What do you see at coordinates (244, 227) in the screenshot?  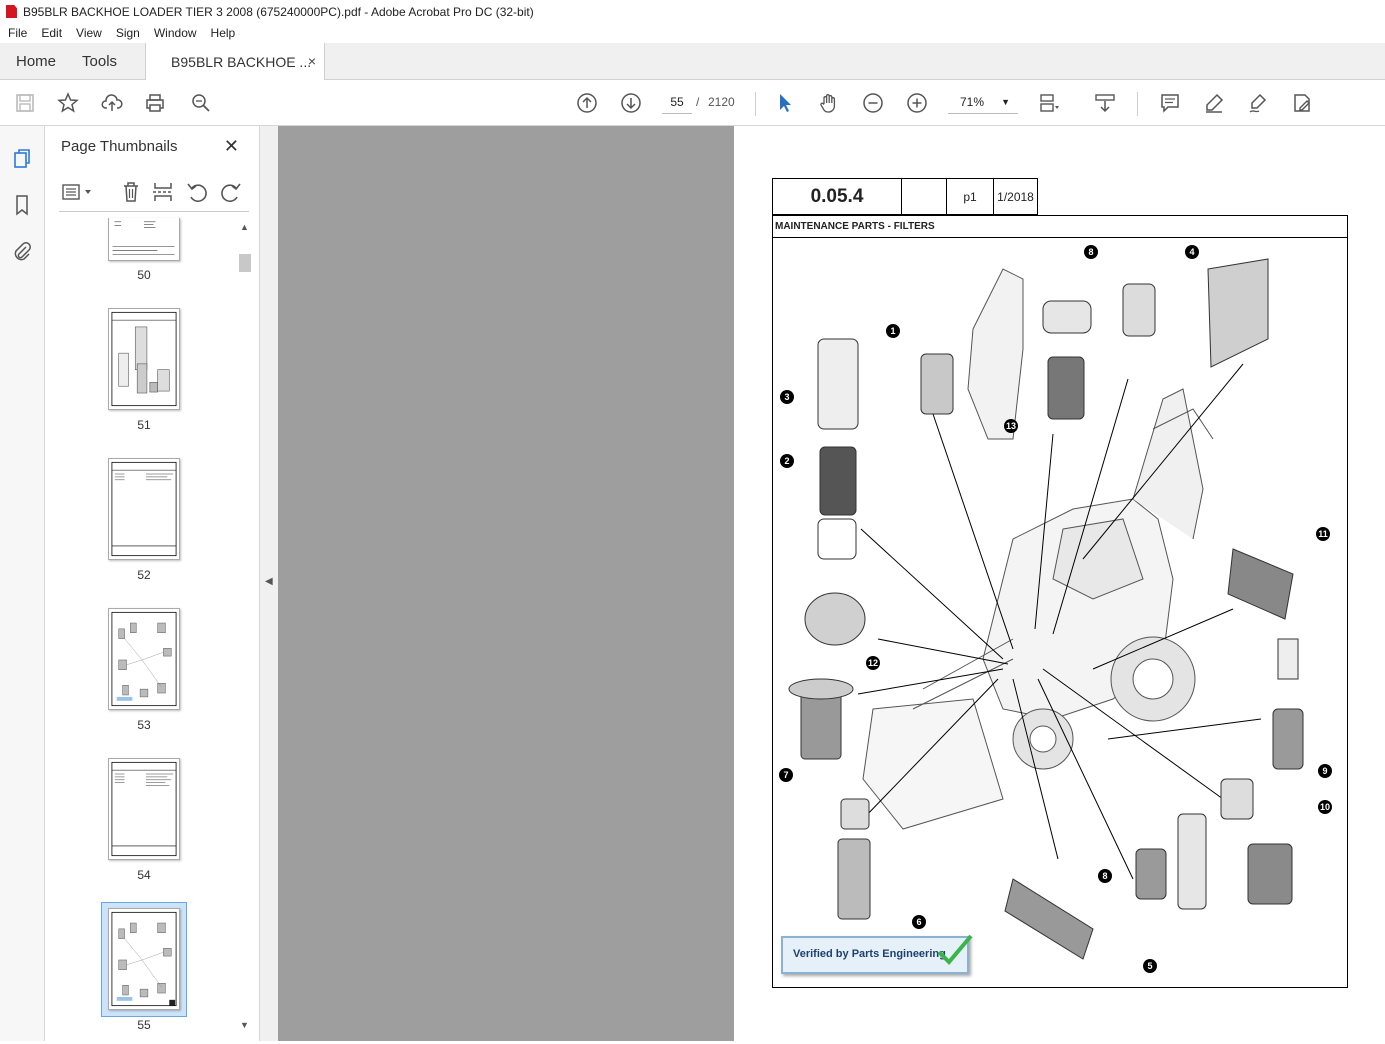 I see `scroll-up-icon: ▲` at bounding box center [244, 227].